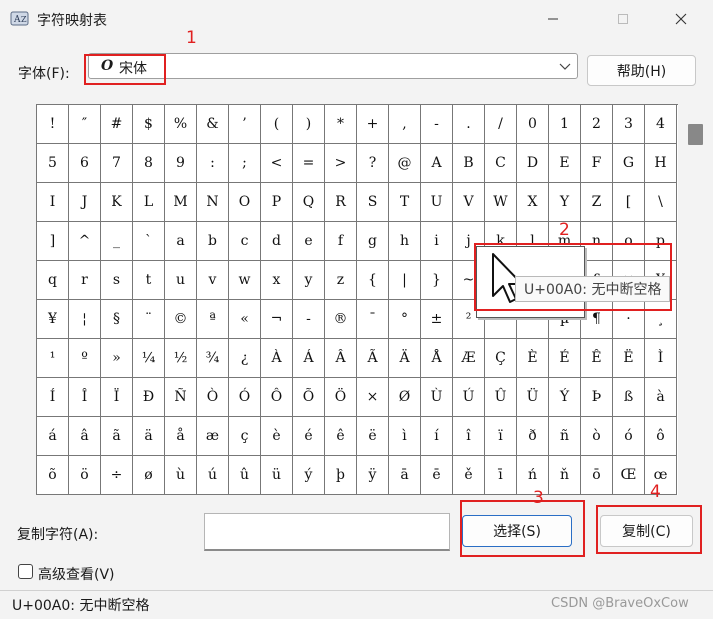 The height and width of the screenshot is (619, 713). I want to click on char-cell: è, so click(277, 436).